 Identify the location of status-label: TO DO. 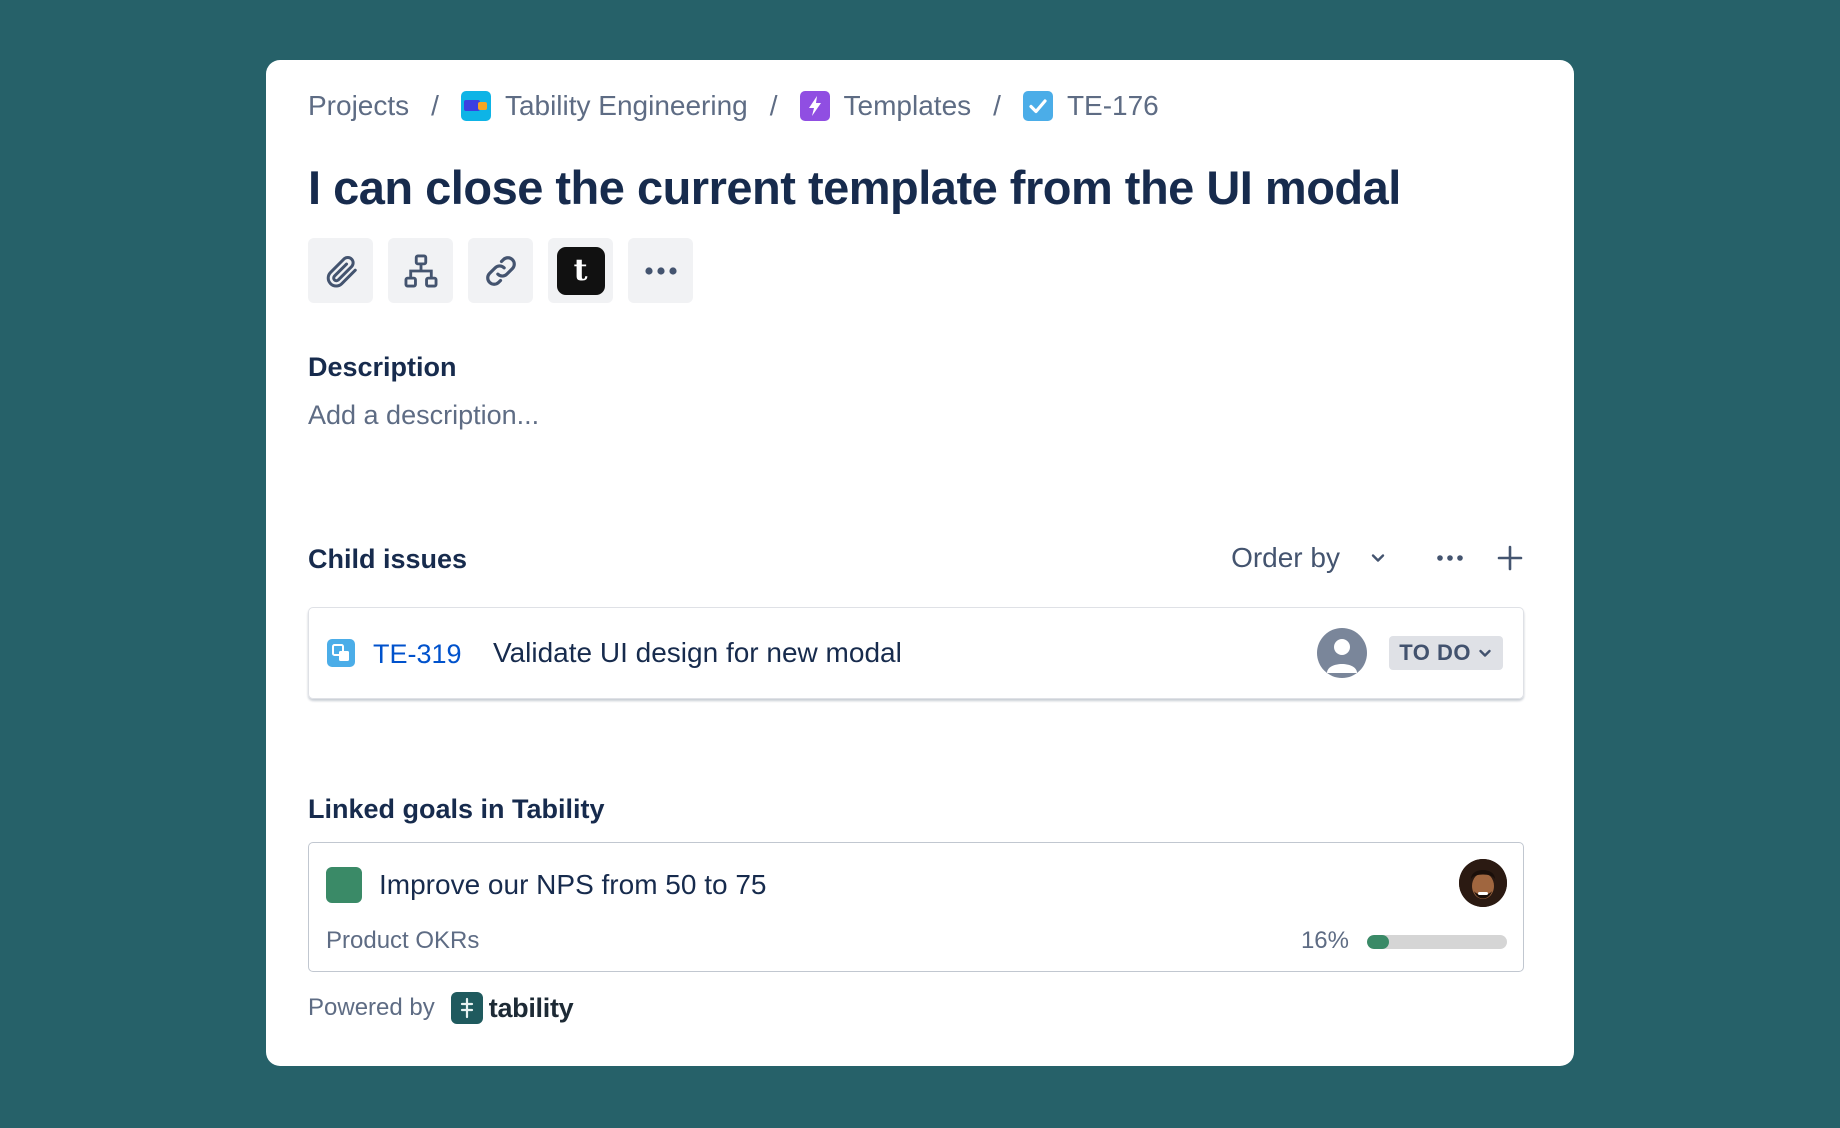
(1435, 652).